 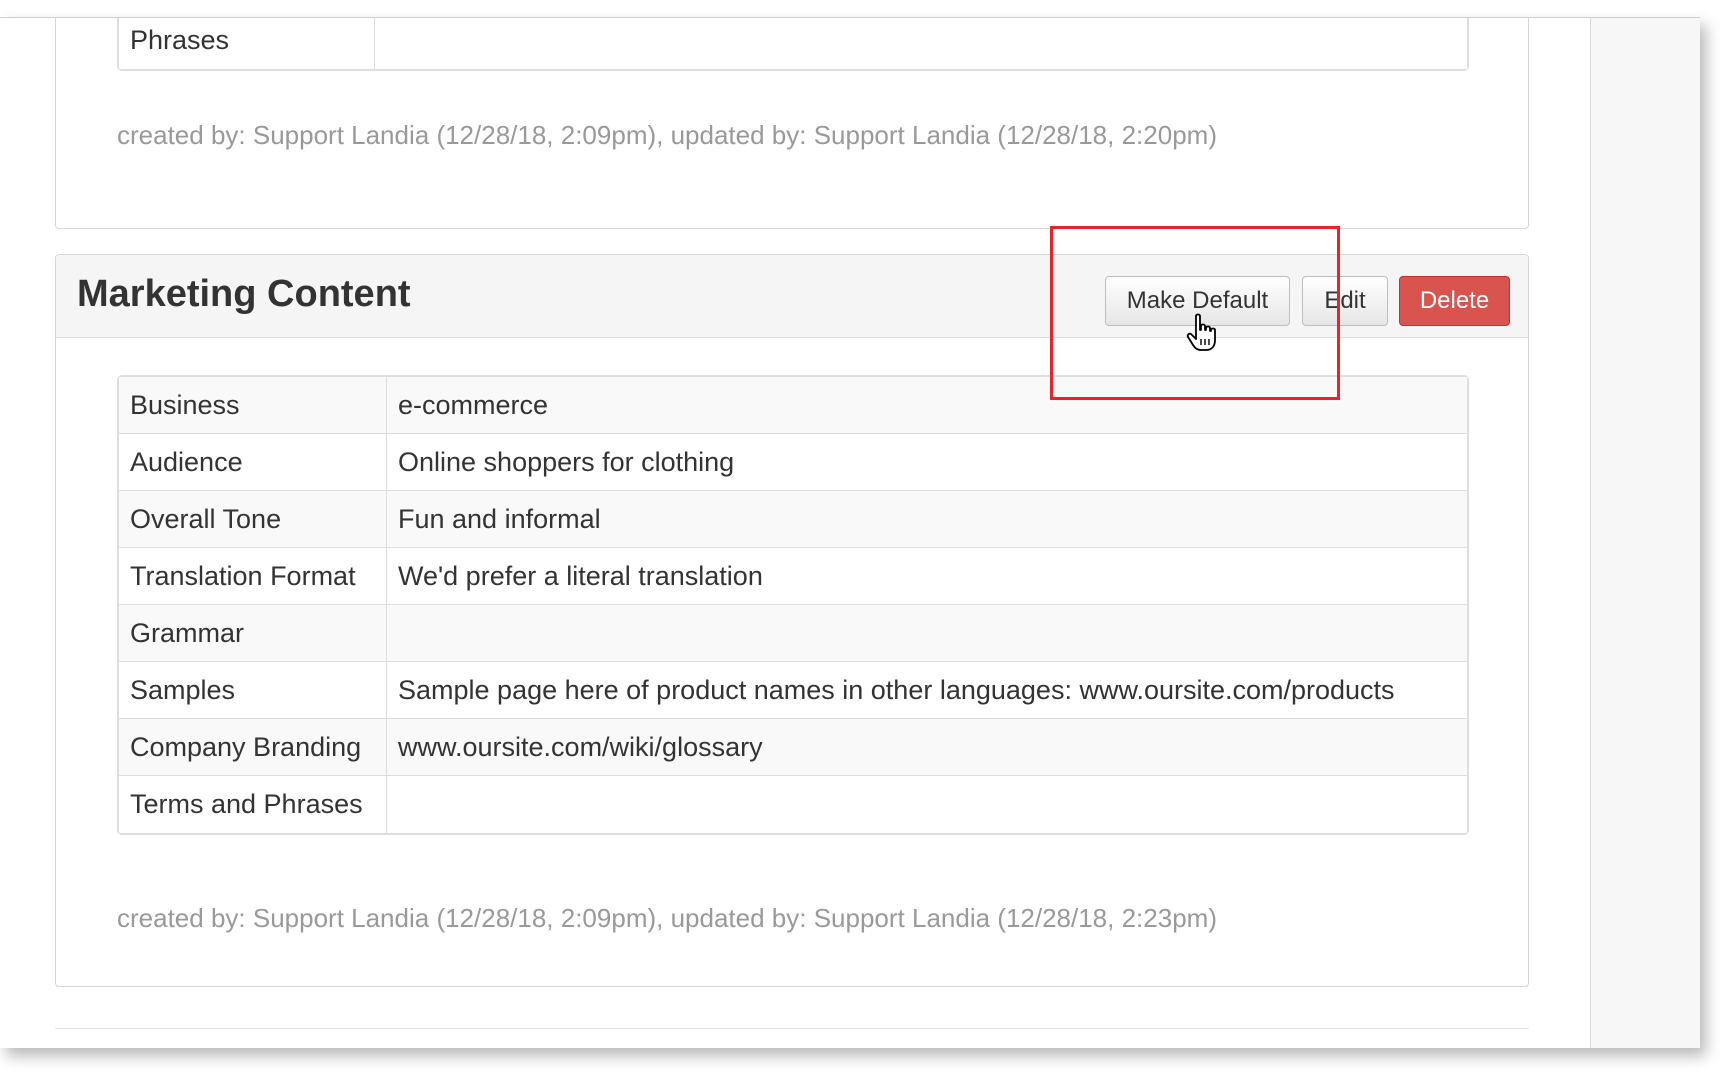 What do you see at coordinates (927, 519) in the screenshot?
I see `row-value-overall-tone: Fun and informal` at bounding box center [927, 519].